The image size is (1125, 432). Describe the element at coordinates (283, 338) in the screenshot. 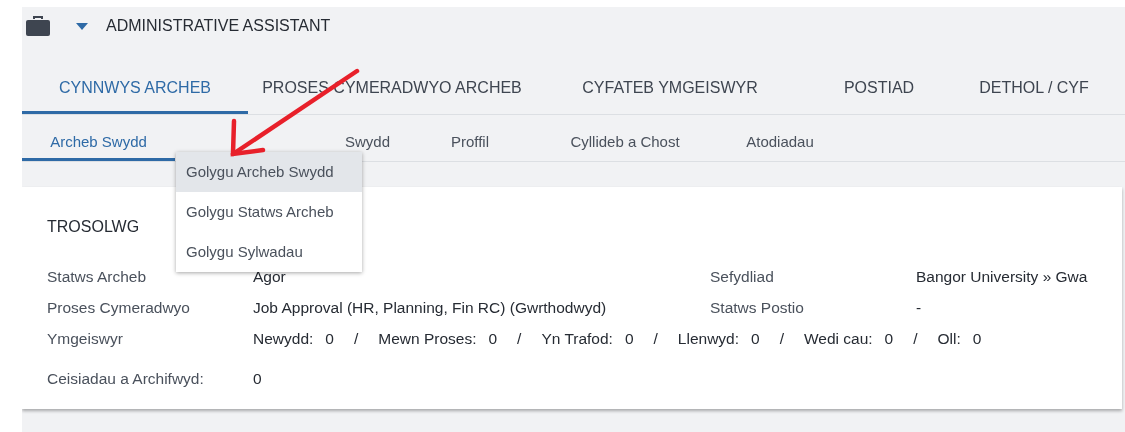

I see `count-label: Newydd:` at that location.